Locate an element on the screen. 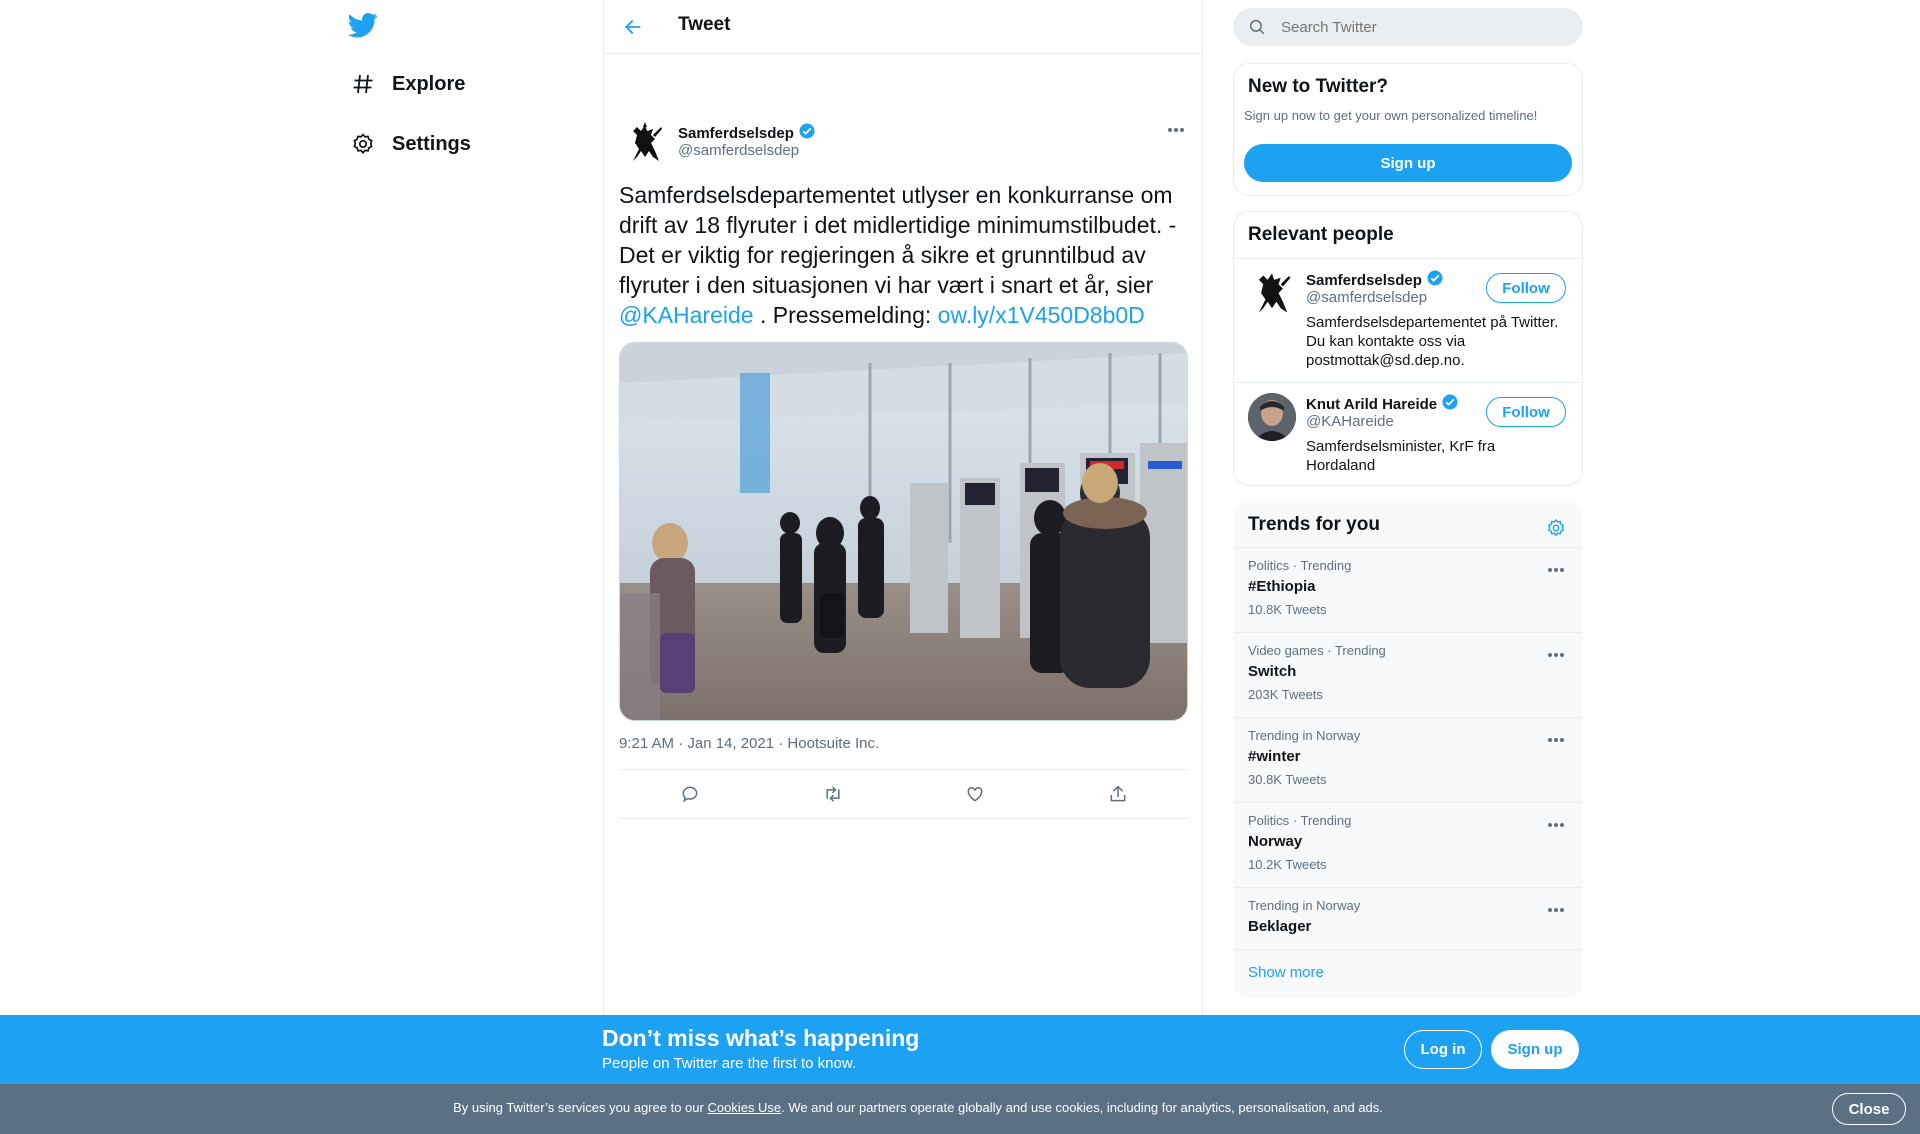 The image size is (1920, 1134). trend-item: Trending in Norway #winter 30.8K Tweets is located at coordinates (1408, 759).